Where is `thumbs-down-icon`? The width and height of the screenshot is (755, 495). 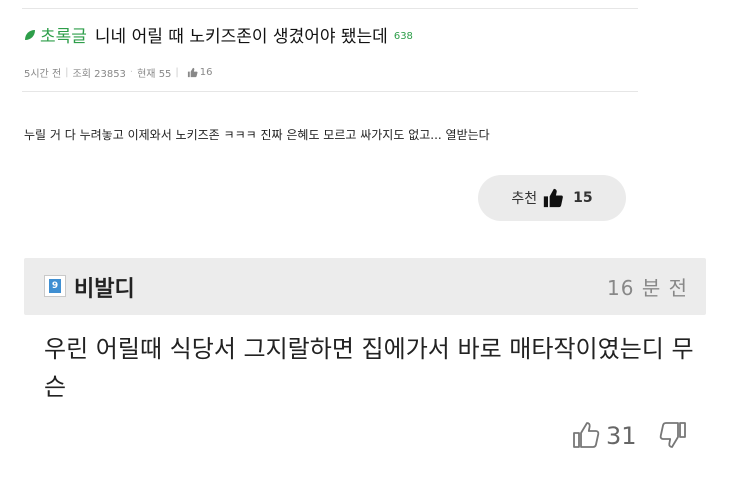
thumbs-down-icon is located at coordinates (673, 435).